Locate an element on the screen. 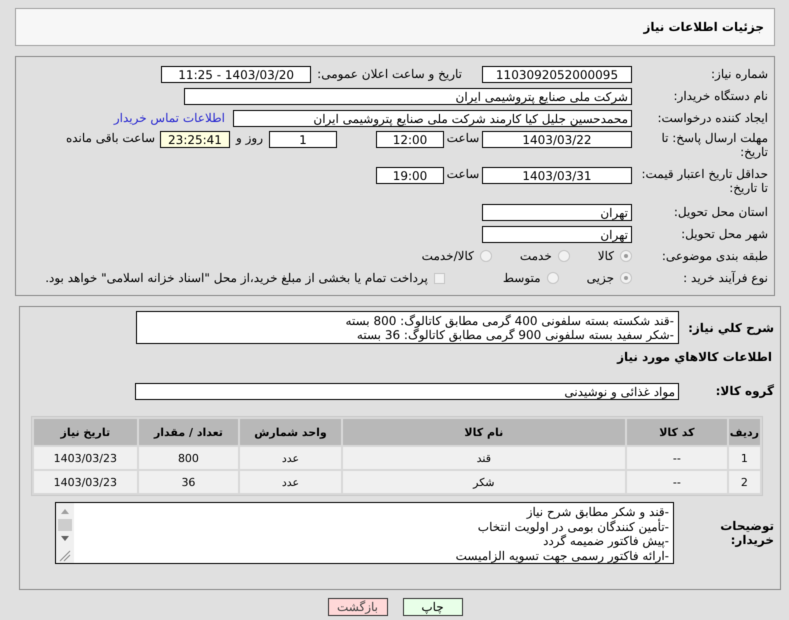  days-field: 1 is located at coordinates (303, 139).